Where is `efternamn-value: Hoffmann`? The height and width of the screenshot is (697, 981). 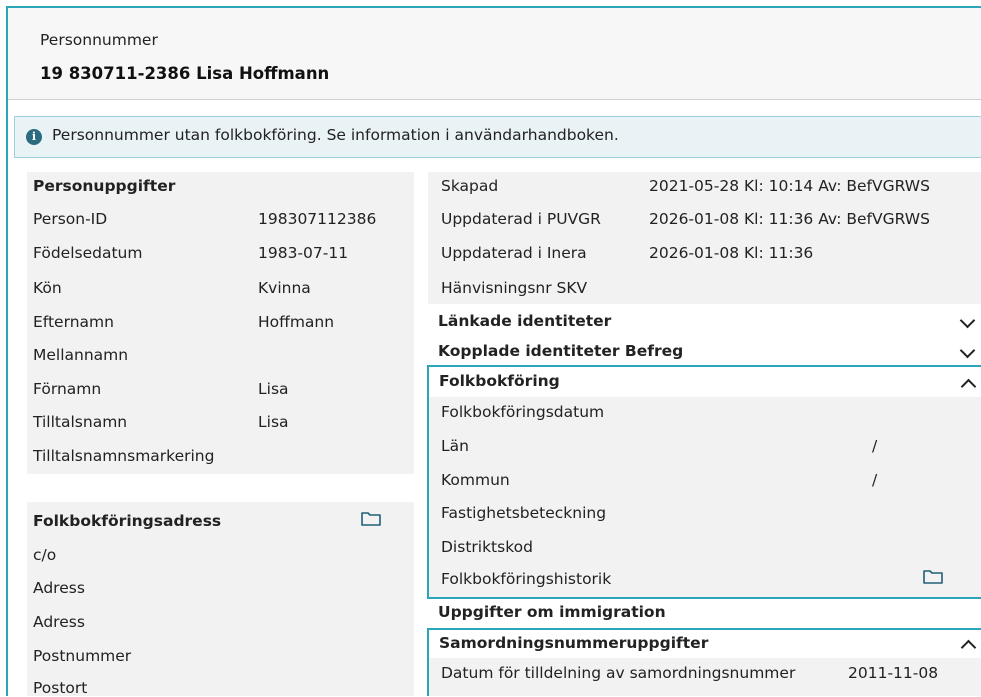 efternamn-value: Hoffmann is located at coordinates (296, 322).